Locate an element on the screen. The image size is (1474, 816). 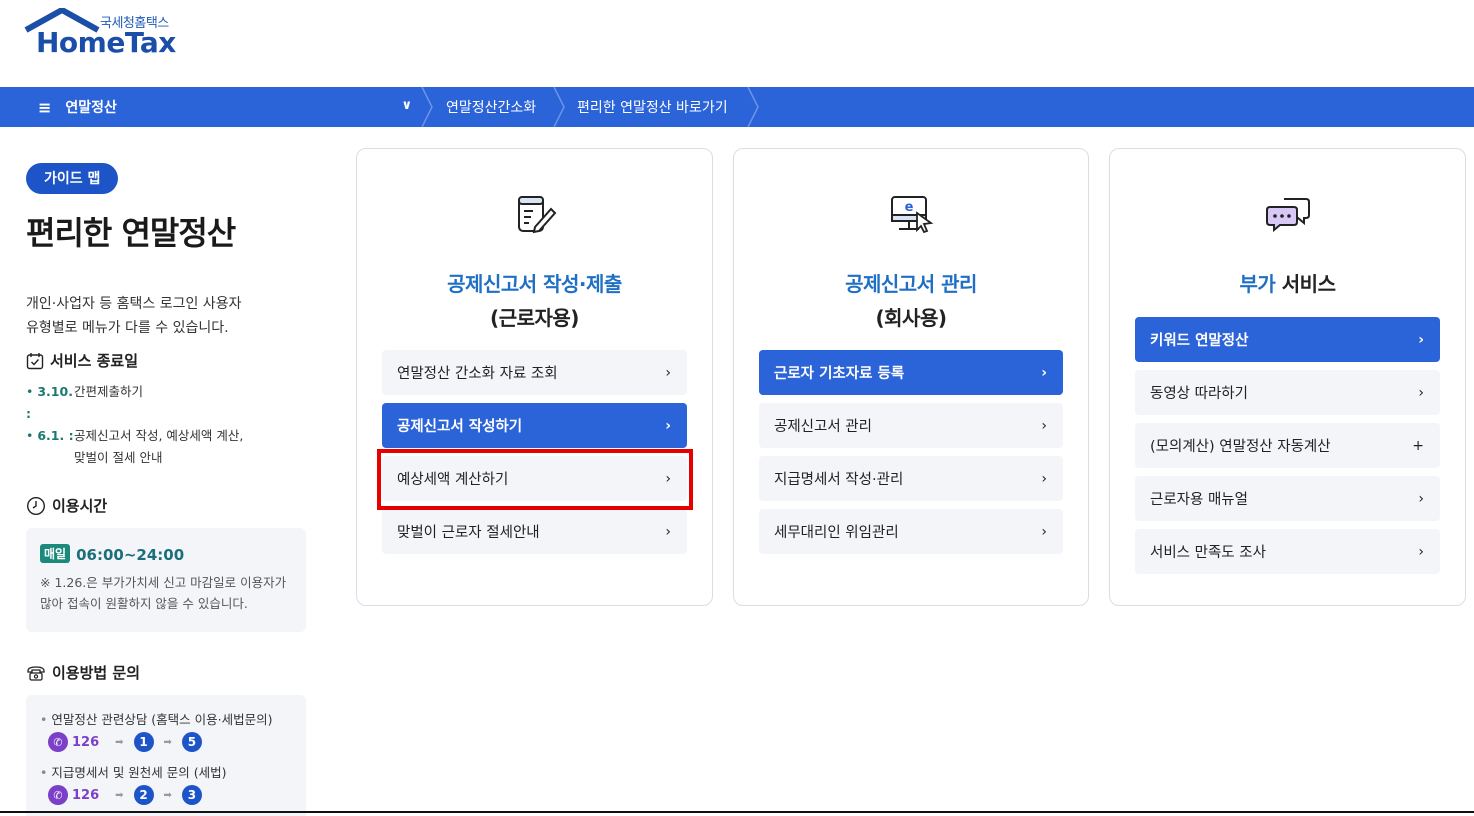
hometax-logo: 국세청홈택스 HomeTax is located at coordinates (104, 34).